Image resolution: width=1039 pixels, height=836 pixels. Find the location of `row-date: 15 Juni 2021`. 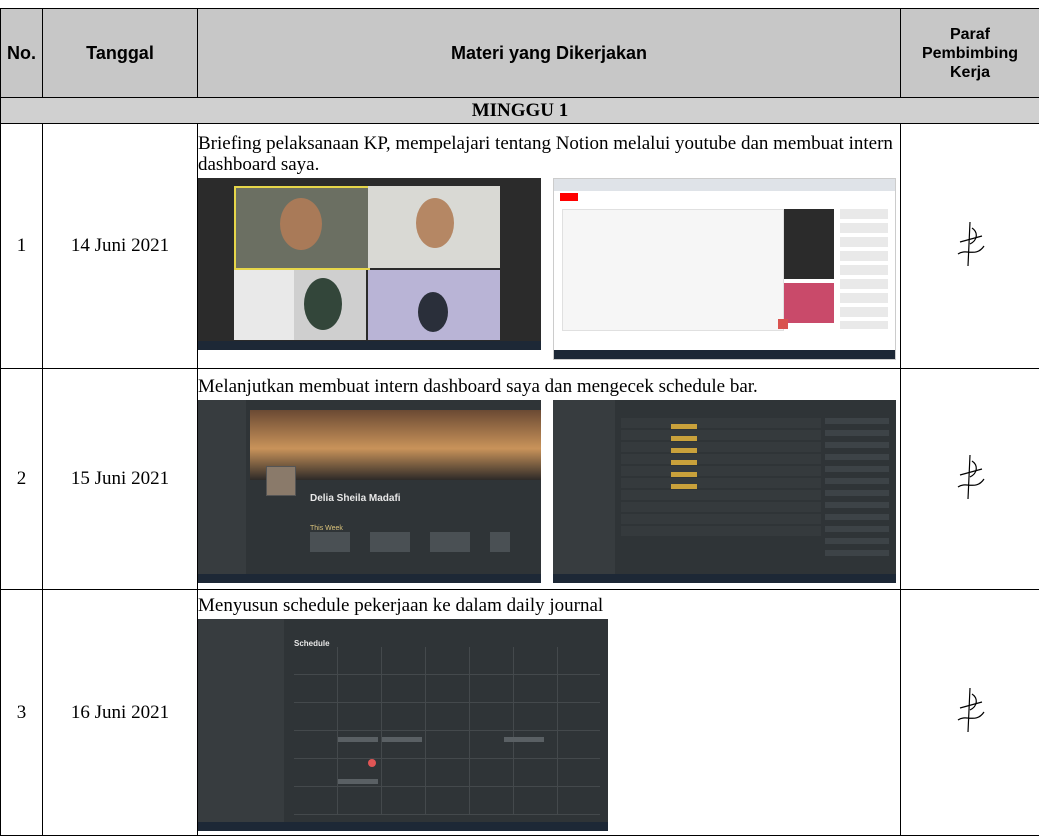

row-date: 15 Juni 2021 is located at coordinates (120, 479).